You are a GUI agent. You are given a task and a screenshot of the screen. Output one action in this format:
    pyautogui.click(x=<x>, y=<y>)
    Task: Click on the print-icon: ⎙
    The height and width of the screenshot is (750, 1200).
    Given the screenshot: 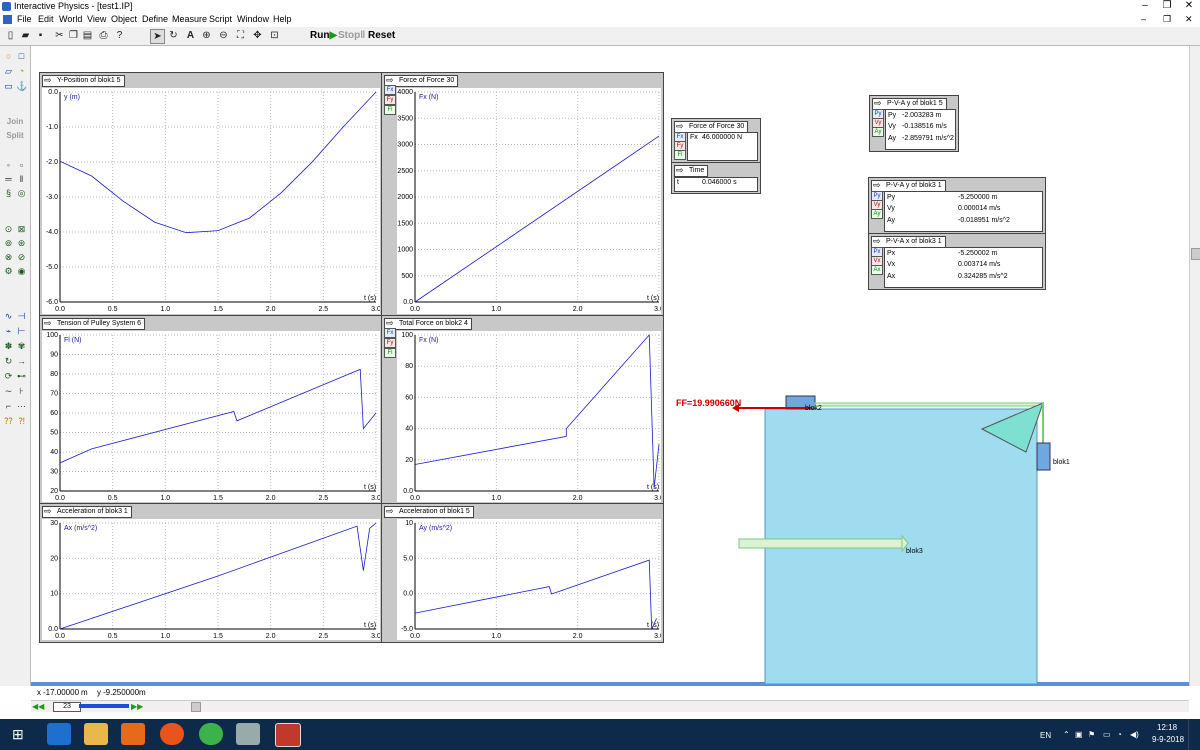 What is the action you would take?
    pyautogui.click(x=103, y=35)
    